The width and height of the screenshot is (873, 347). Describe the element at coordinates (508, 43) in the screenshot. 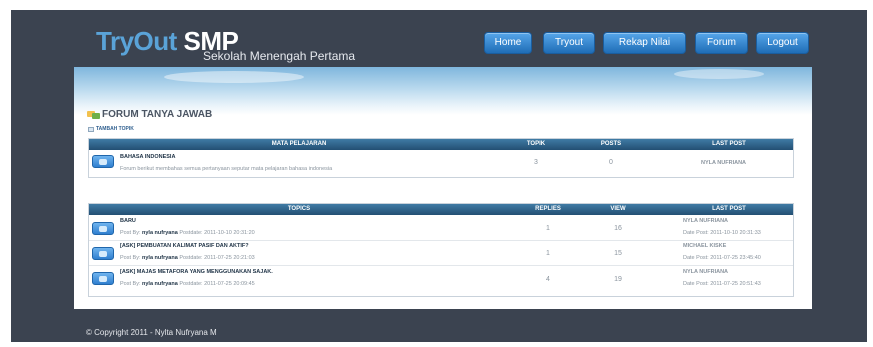

I see `nav-home-button: Home` at that location.